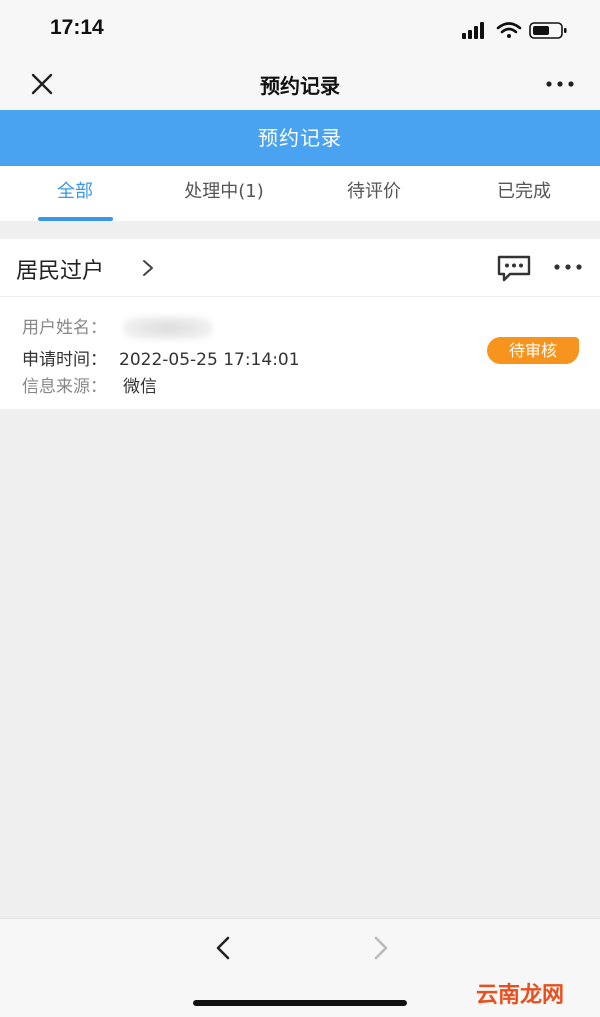 This screenshot has width=600, height=1017. I want to click on tab-pending-review: 待评价, so click(374, 193).